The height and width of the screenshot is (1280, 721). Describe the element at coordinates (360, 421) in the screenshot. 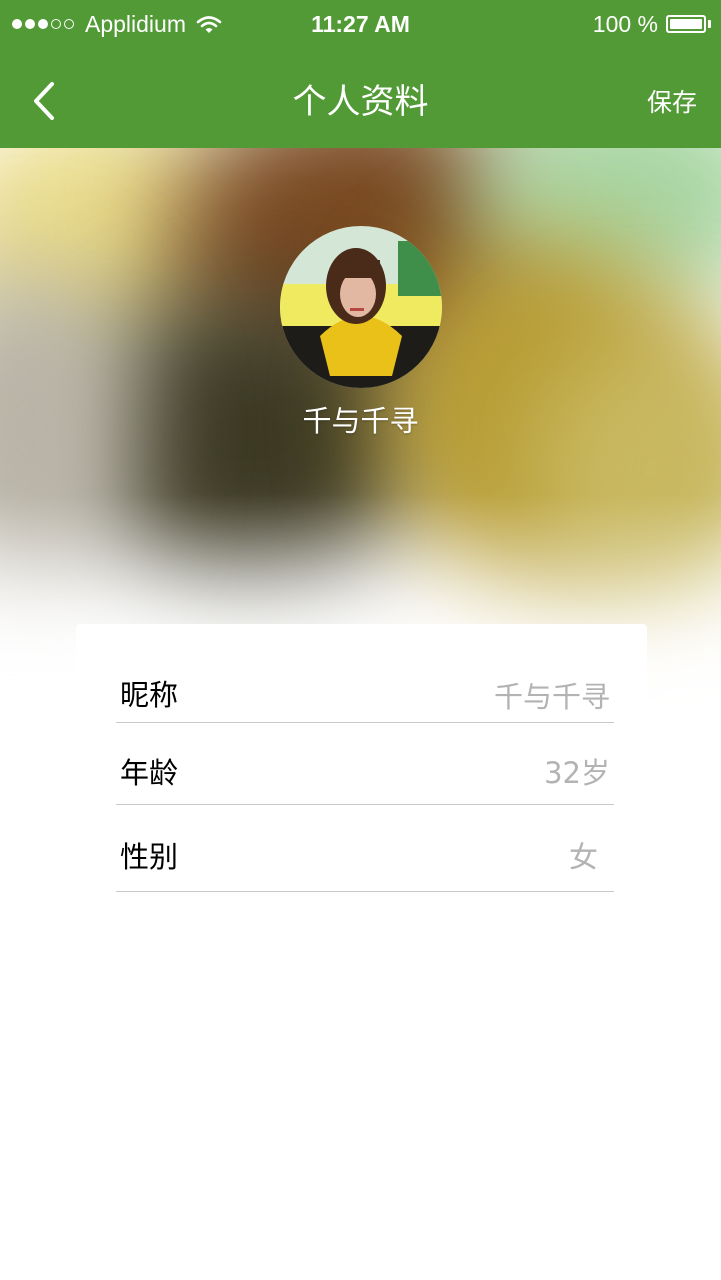

I see `profile-name: 千与千寻` at that location.